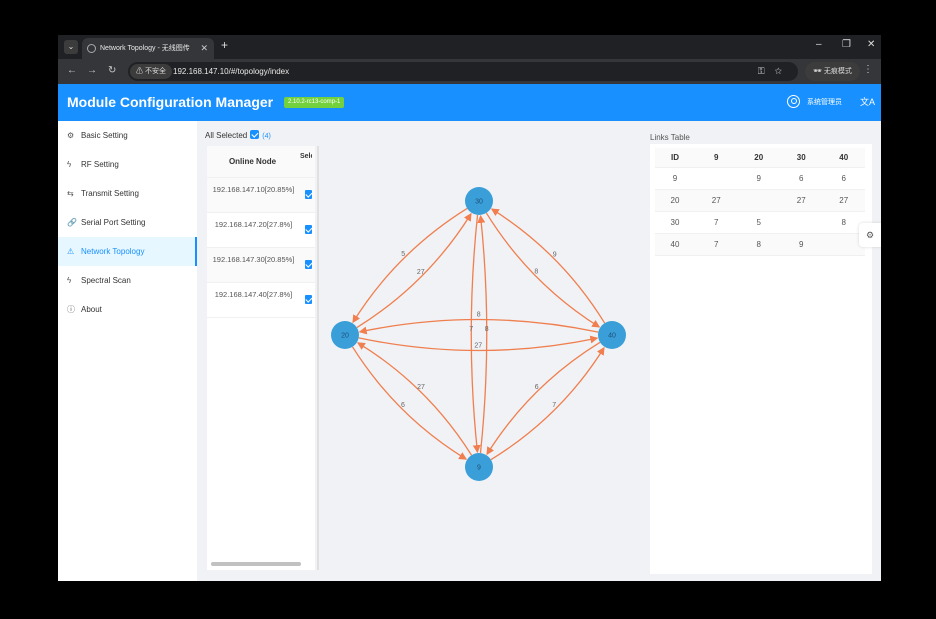  What do you see at coordinates (112, 70) in the screenshot?
I see `reload-icon: ↻` at bounding box center [112, 70].